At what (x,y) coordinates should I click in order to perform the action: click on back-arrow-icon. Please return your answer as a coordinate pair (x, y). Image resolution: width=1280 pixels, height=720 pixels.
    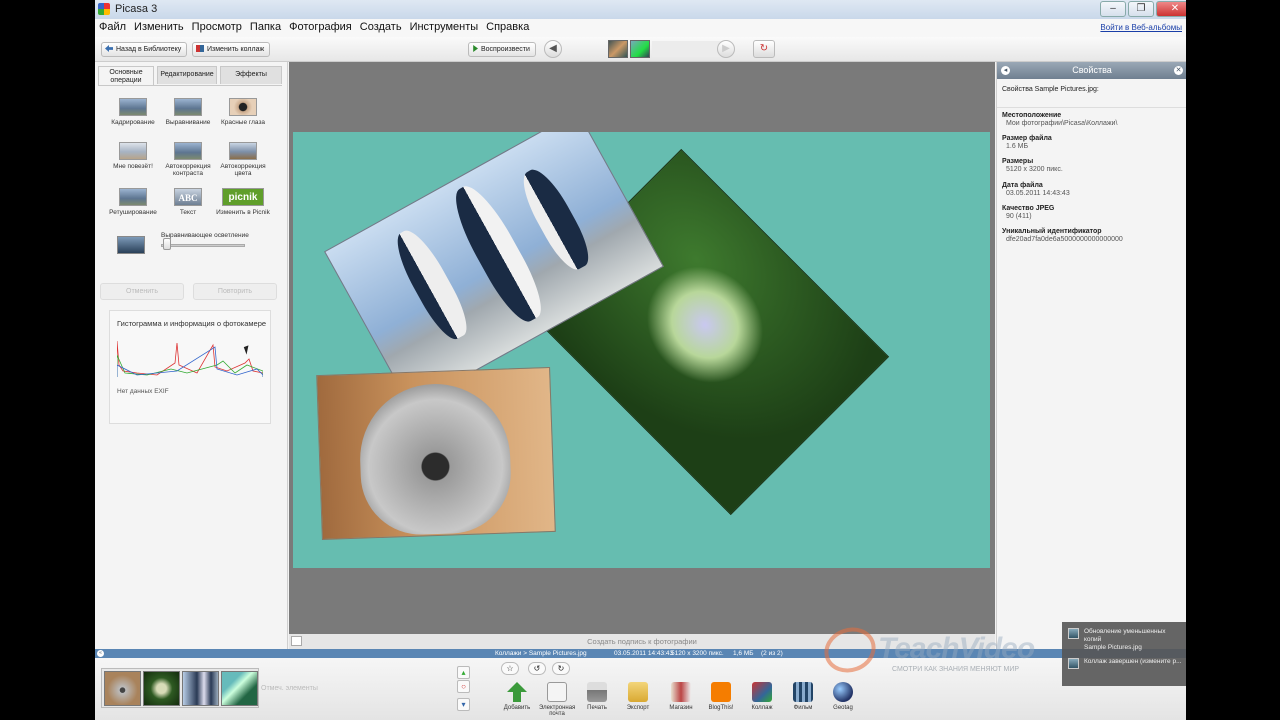
    Looking at the image, I should click on (109, 48).